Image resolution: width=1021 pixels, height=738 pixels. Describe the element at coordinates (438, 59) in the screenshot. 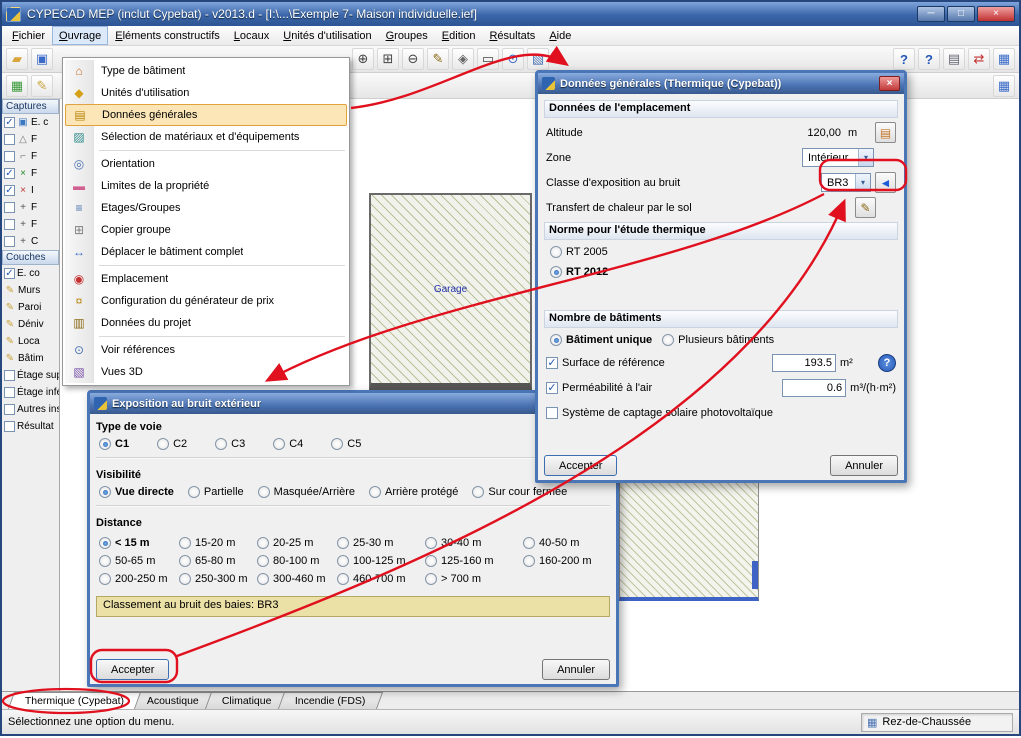

I see `edit-icon: ✎` at that location.